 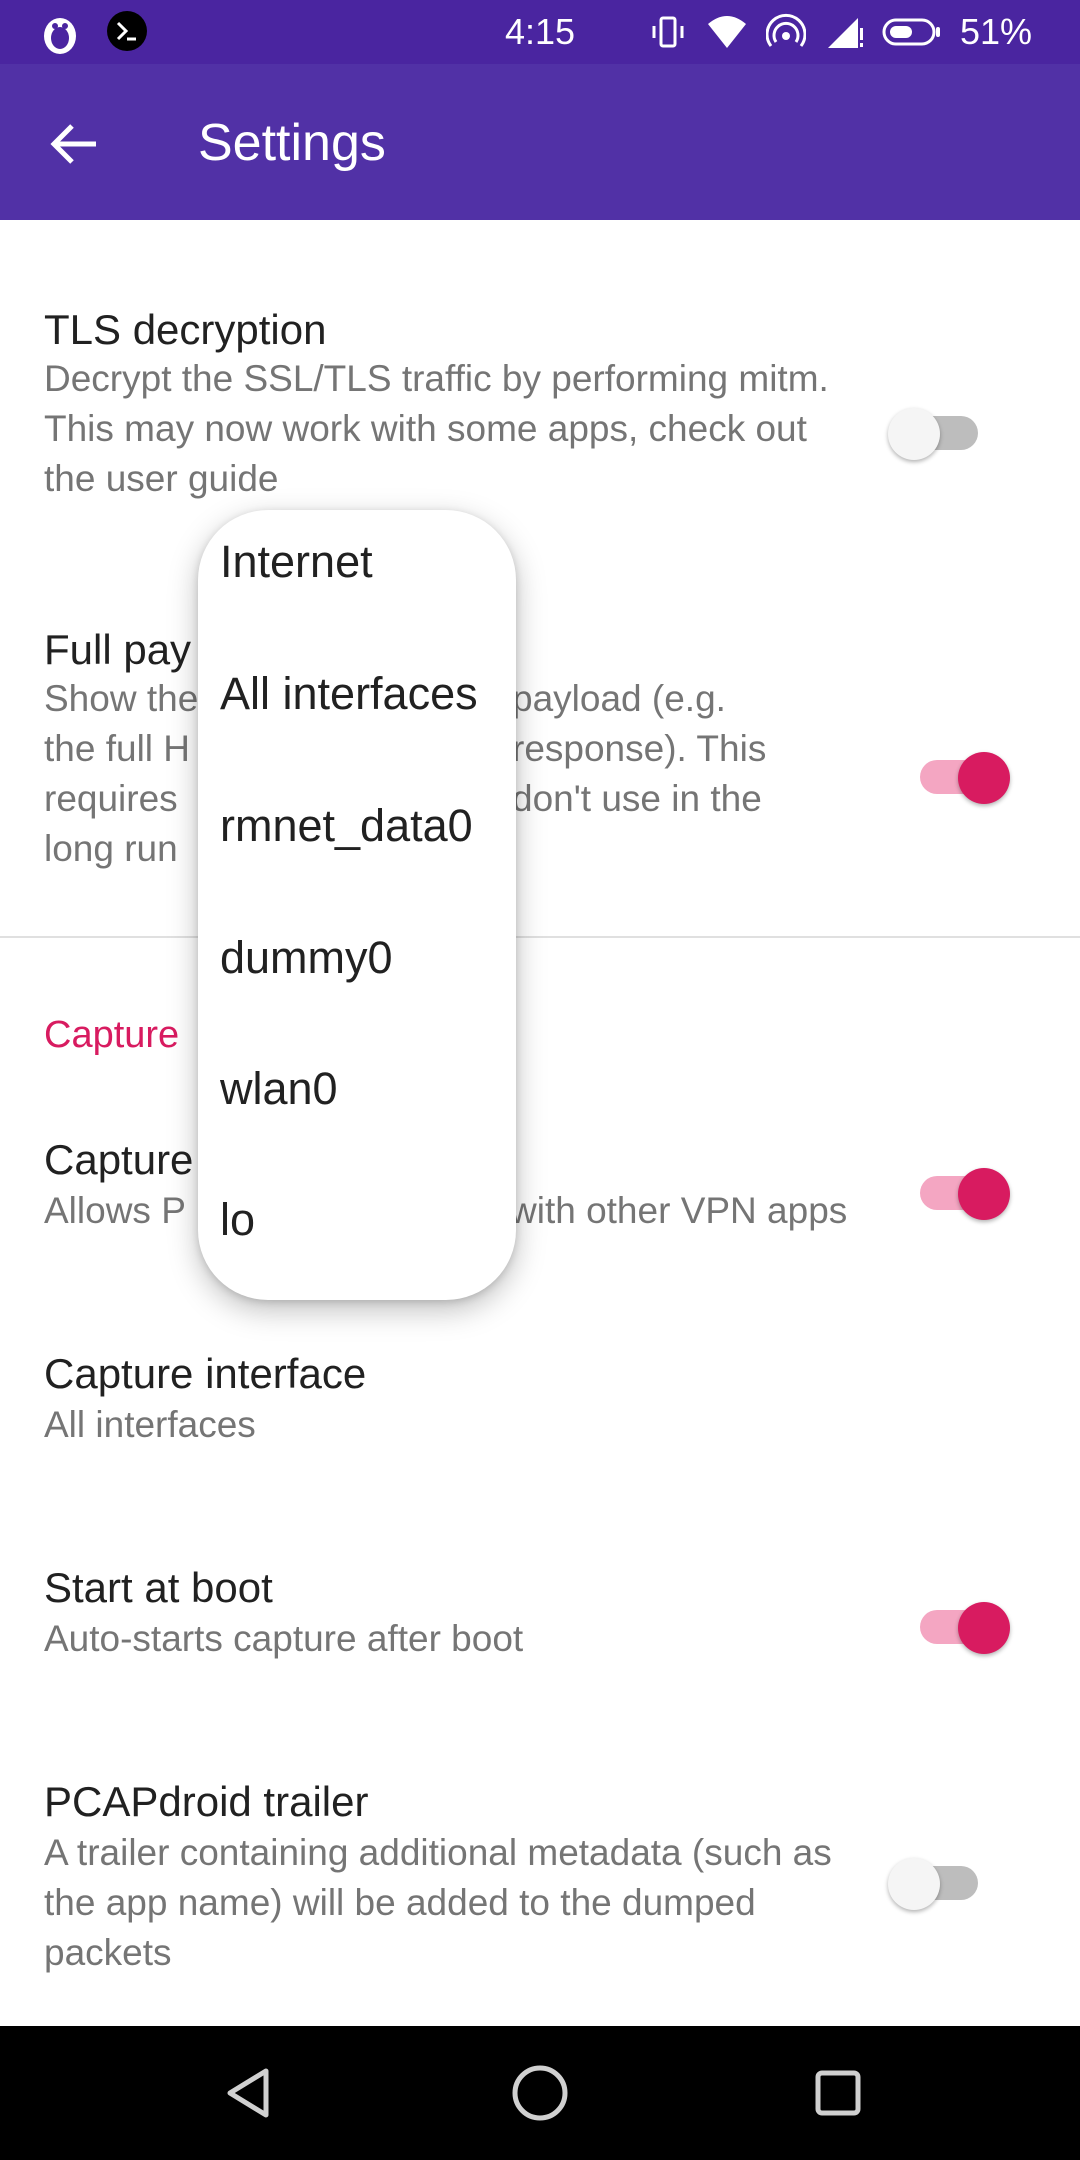 I want to click on pref-summary-right: with other VPN apps, so click(x=679, y=1210).